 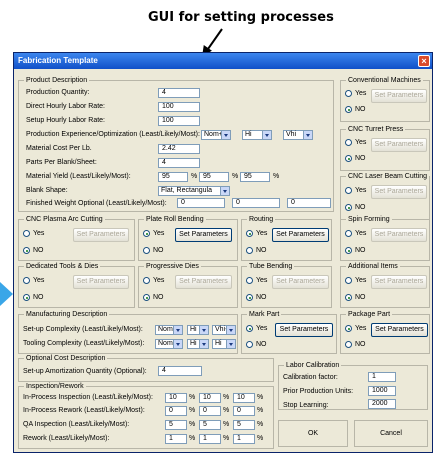 I want to click on plate-roll-bending-set-parameters-button: Set Parameters, so click(x=203, y=235).